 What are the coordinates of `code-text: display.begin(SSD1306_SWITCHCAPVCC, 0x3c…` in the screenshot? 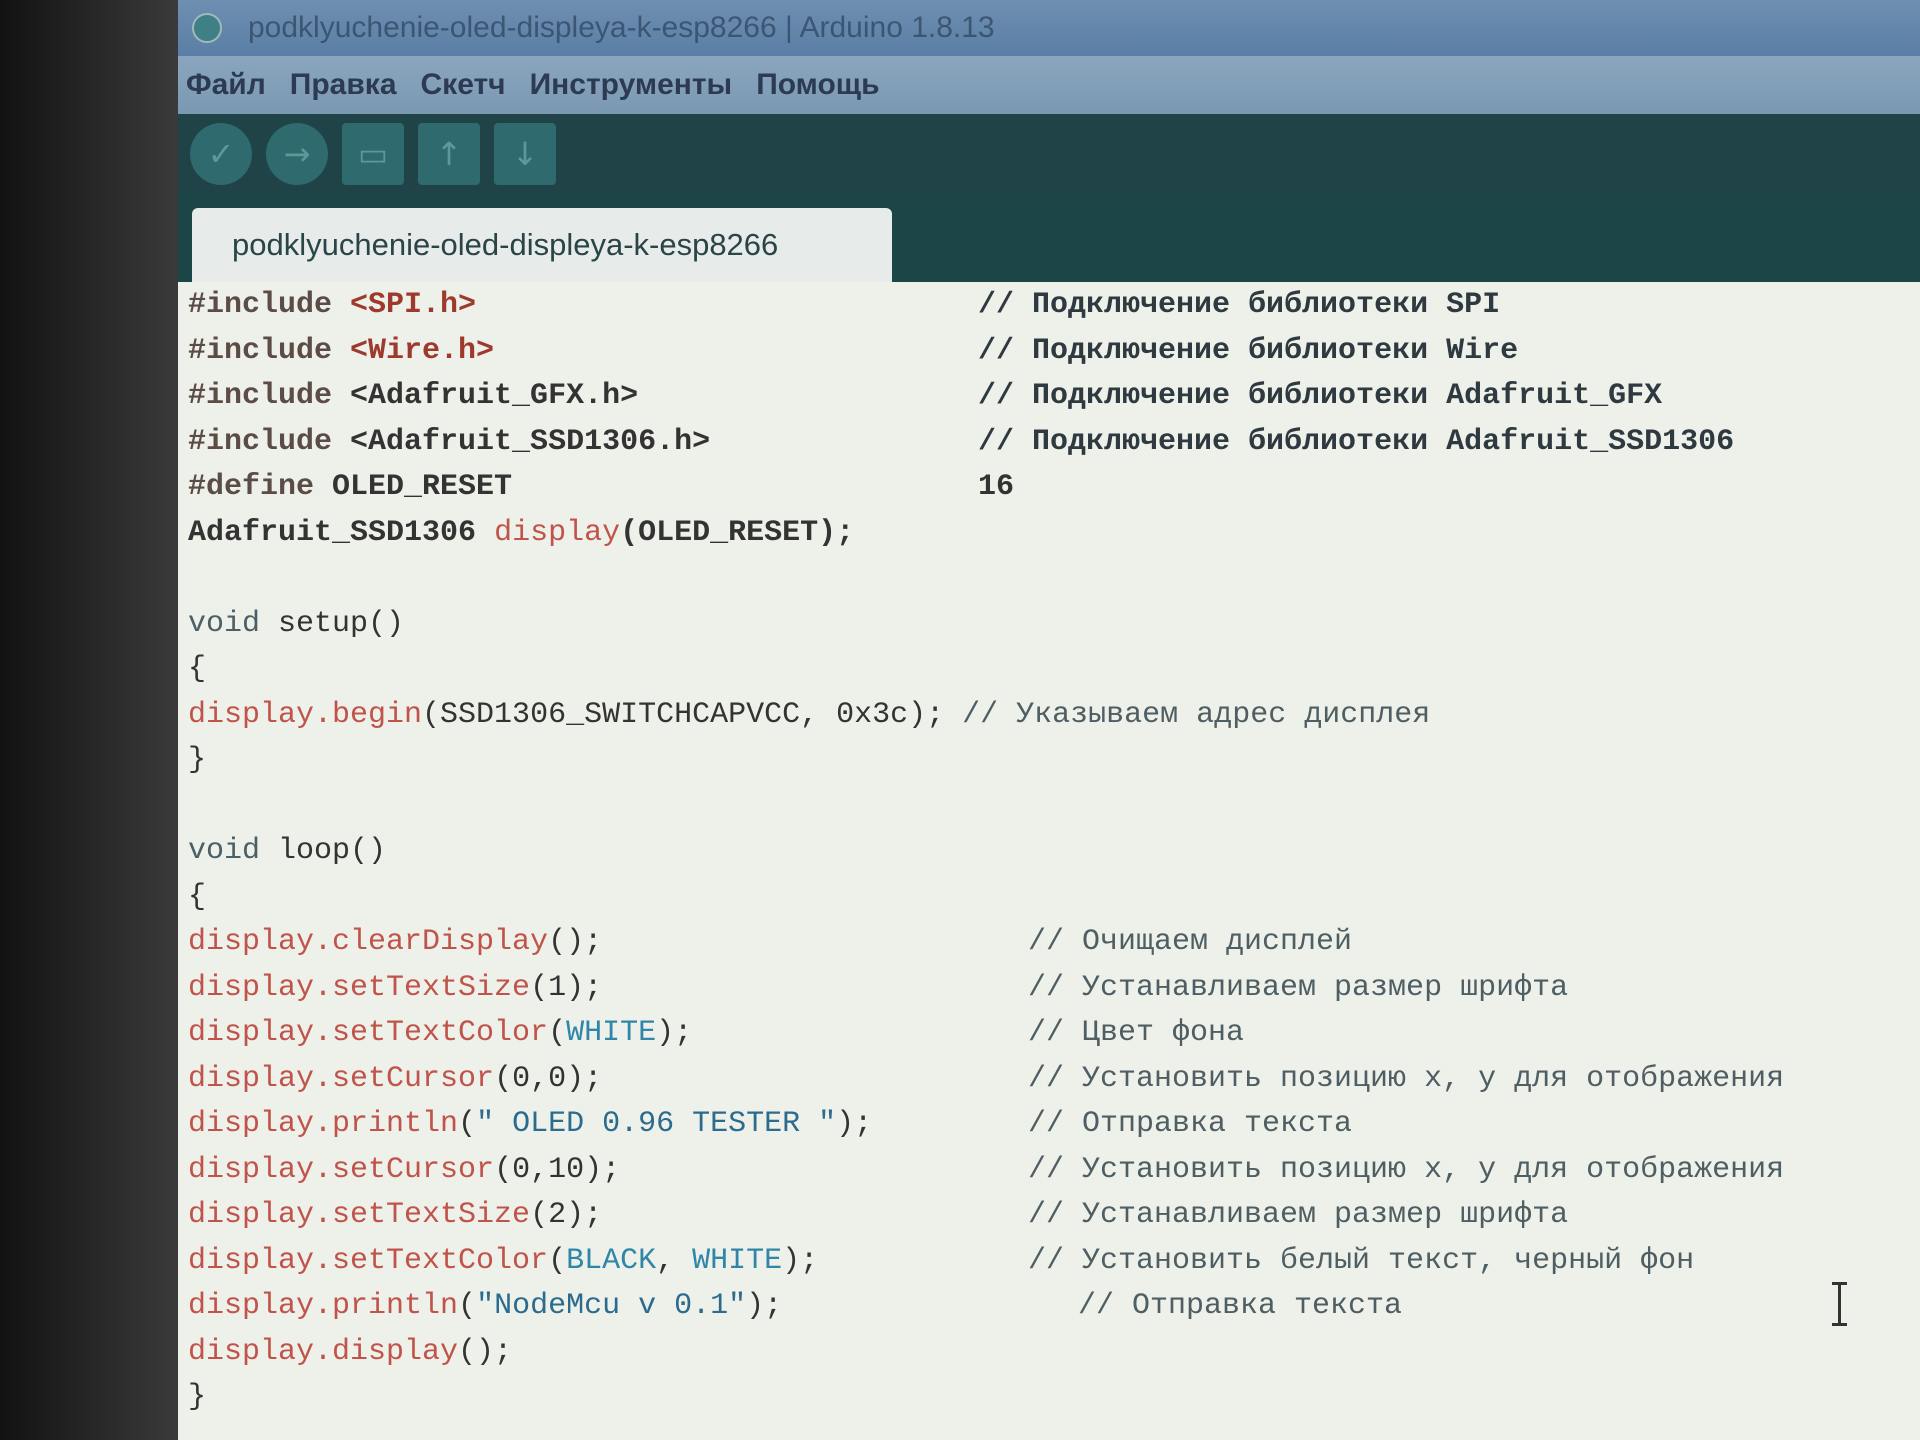 It's located at (809, 715).